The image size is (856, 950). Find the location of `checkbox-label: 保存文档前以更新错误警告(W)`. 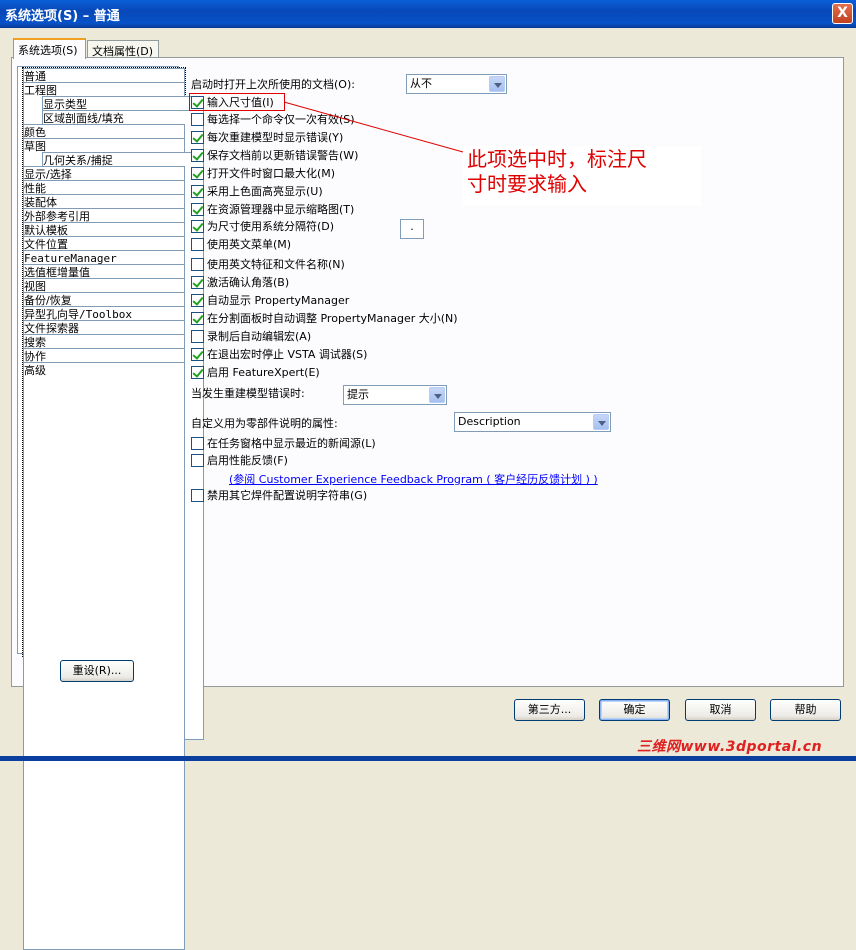

checkbox-label: 保存文档前以更新错误警告(W) is located at coordinates (283, 155).